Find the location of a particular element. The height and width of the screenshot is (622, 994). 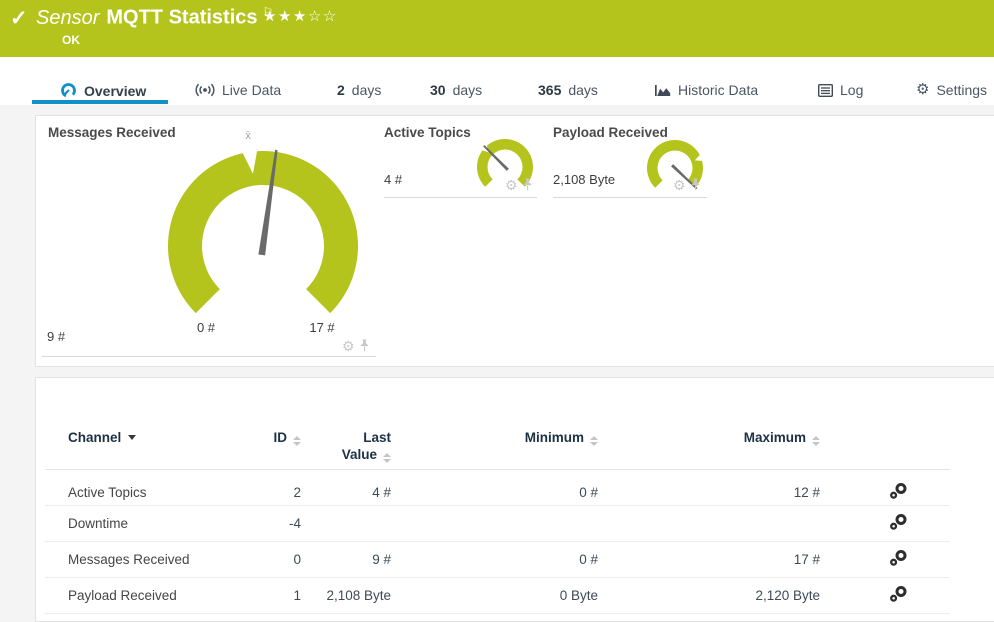

historic-chart-icon is located at coordinates (663, 90).